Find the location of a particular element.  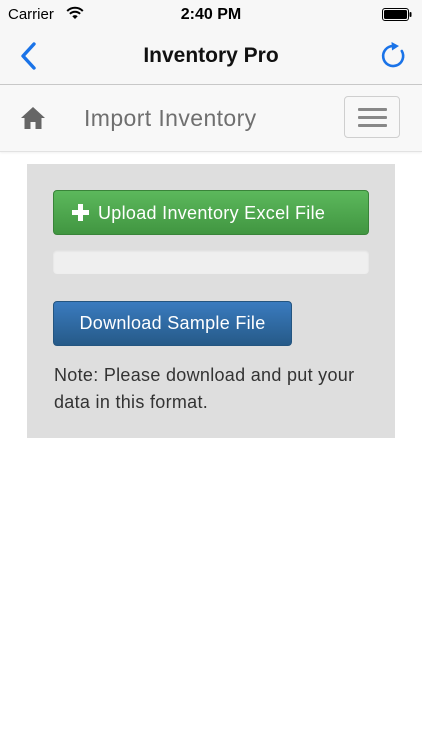

refresh-icon is located at coordinates (393, 56).